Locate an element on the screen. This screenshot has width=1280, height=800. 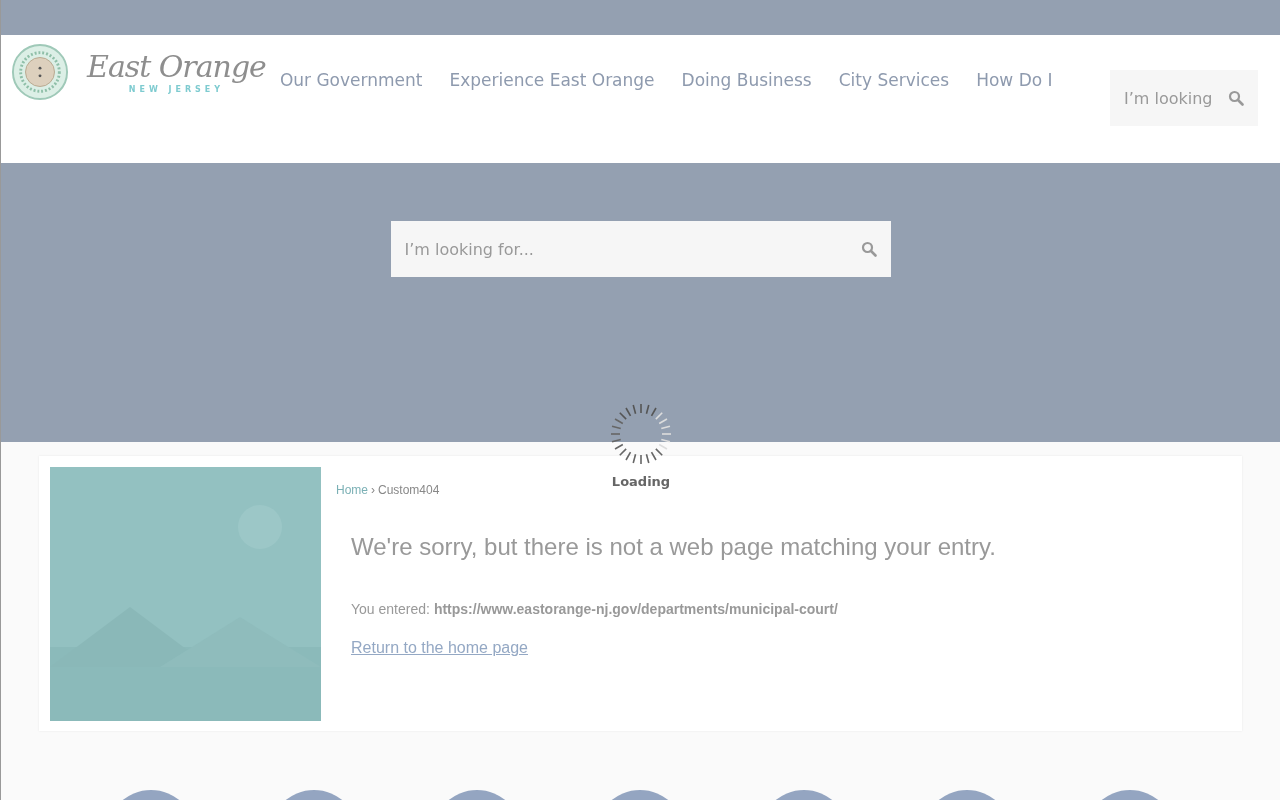
city-seal-icon is located at coordinates (40, 72).